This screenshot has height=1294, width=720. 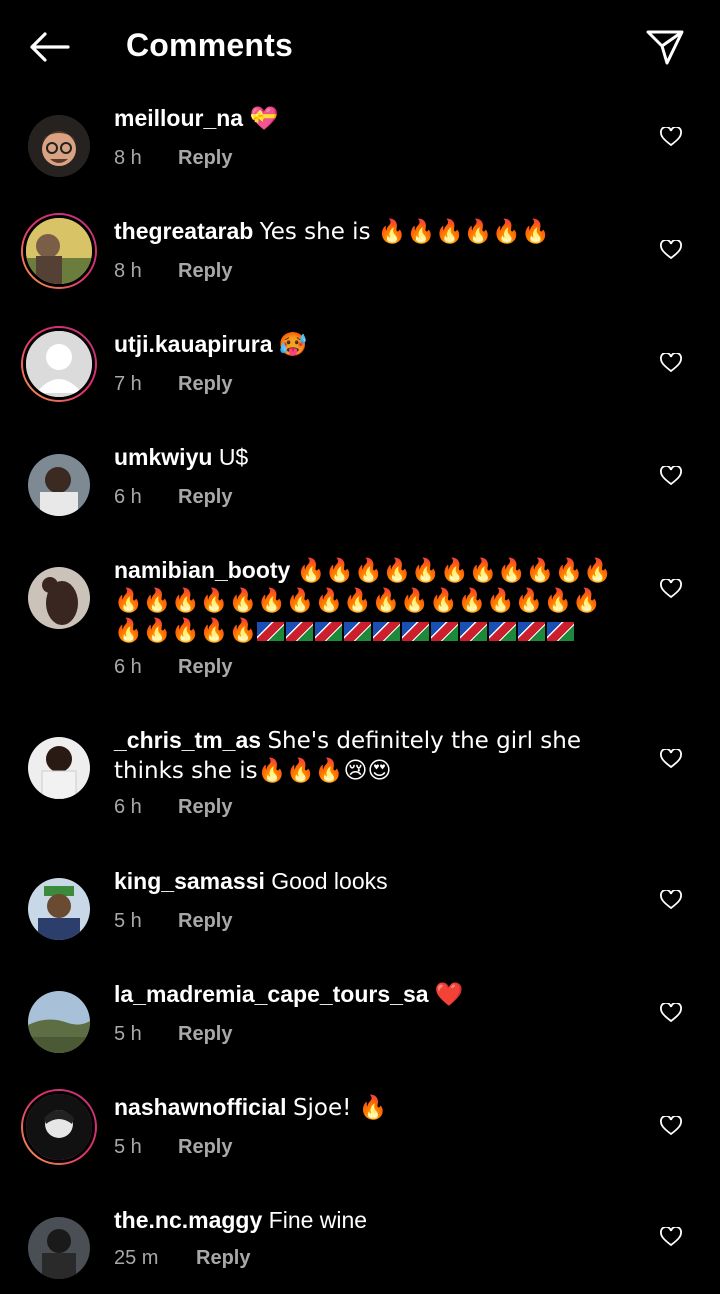 I want to click on comment-item: king_samassi Good looks 5 h Reply, so click(x=360, y=918).